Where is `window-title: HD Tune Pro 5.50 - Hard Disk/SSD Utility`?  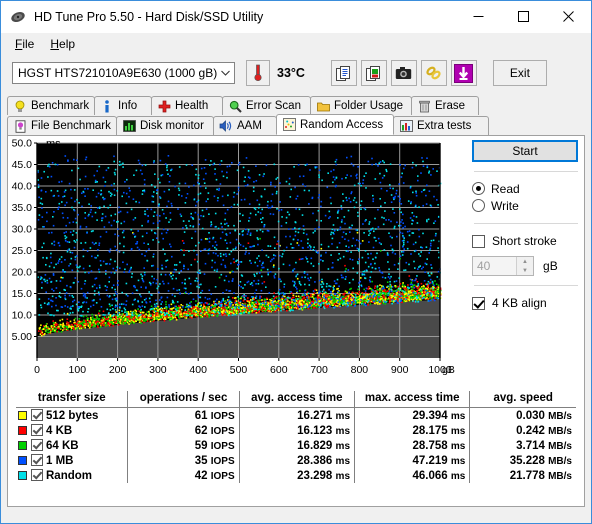 window-title: HD Tune Pro 5.50 - Hard Disk/SSD Utility is located at coordinates (149, 16).